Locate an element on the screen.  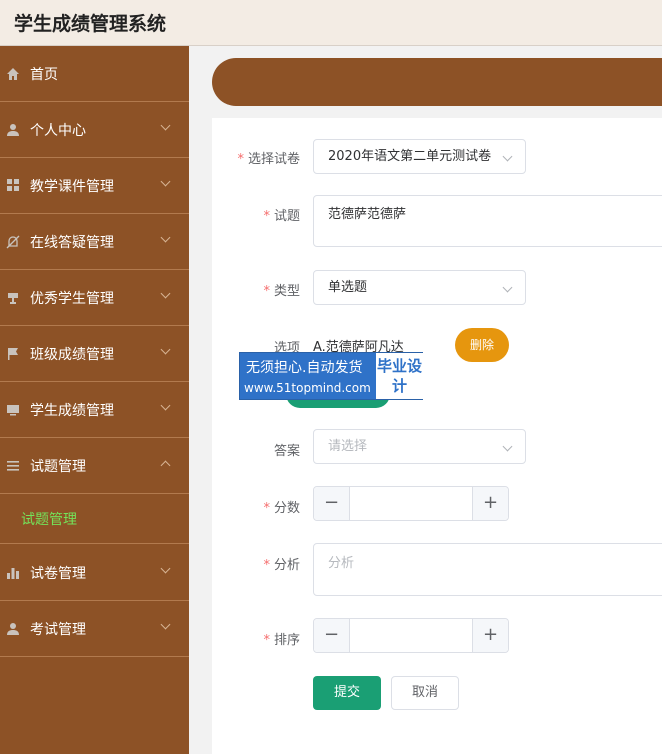
score-decrement-button: − is located at coordinates (332, 503).